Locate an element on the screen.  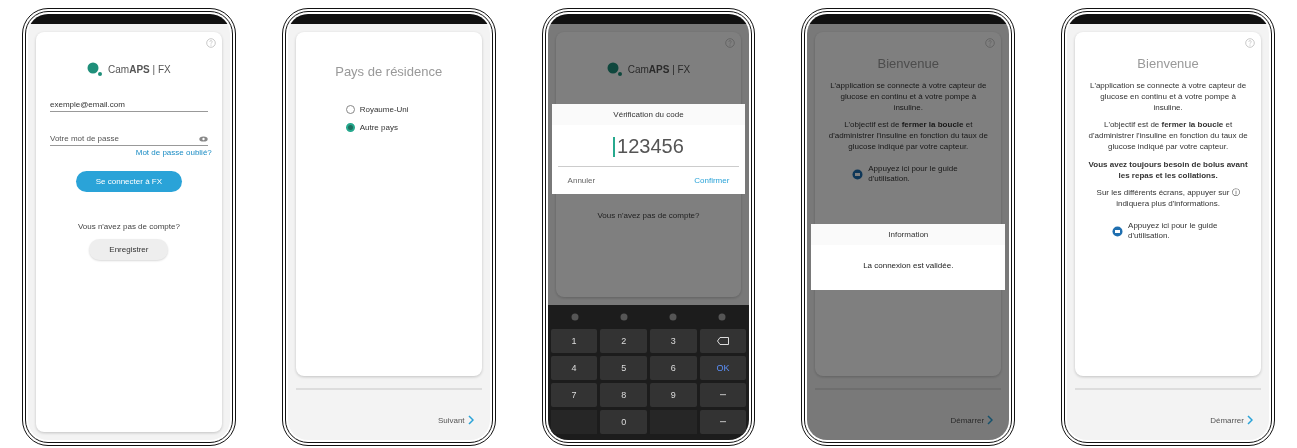
digit-key: 5 is located at coordinates (623, 368).